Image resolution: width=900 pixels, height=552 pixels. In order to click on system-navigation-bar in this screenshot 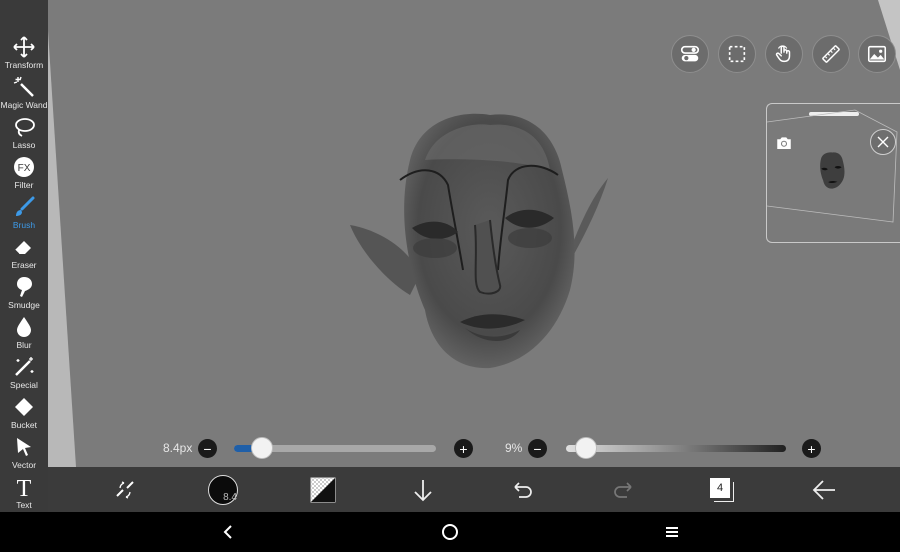, I will do `click(450, 532)`.